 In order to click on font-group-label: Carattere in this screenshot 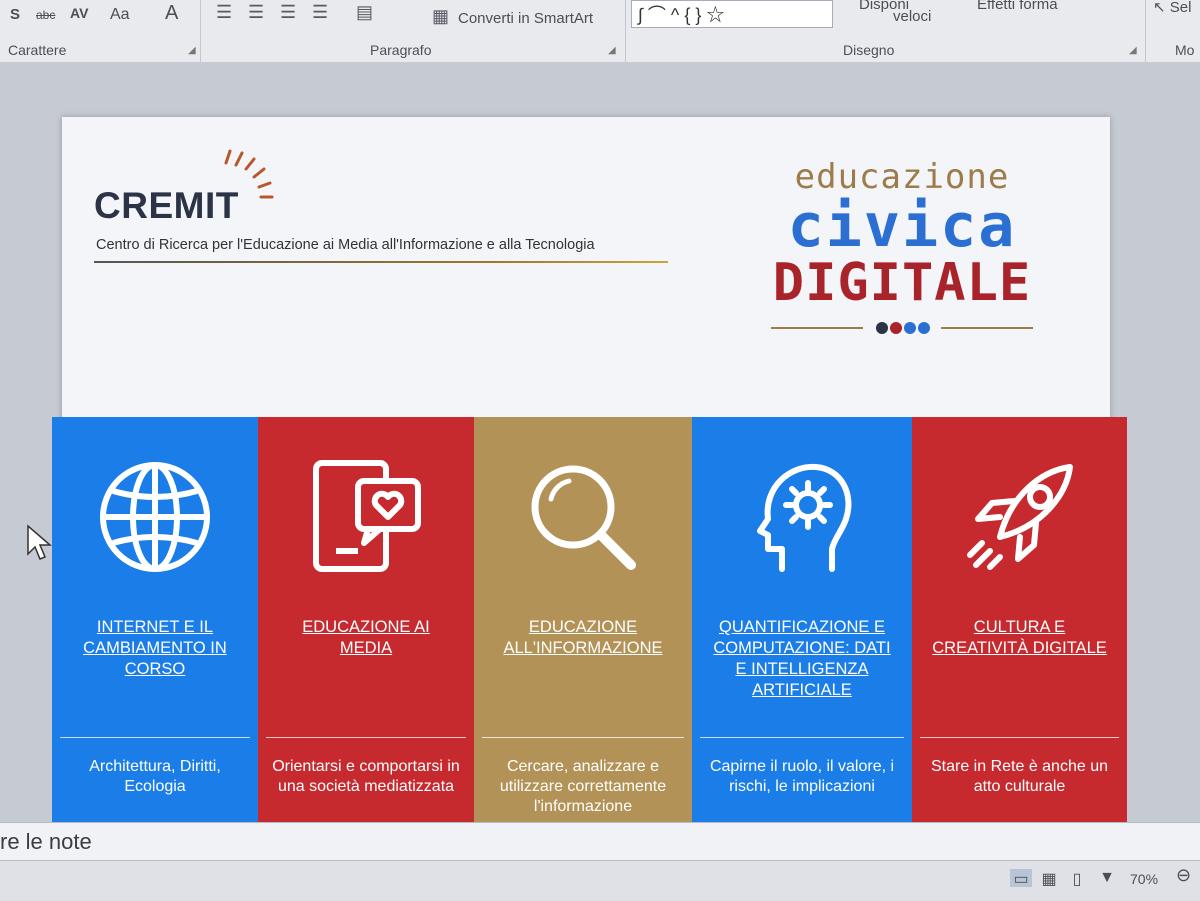, I will do `click(37, 50)`.